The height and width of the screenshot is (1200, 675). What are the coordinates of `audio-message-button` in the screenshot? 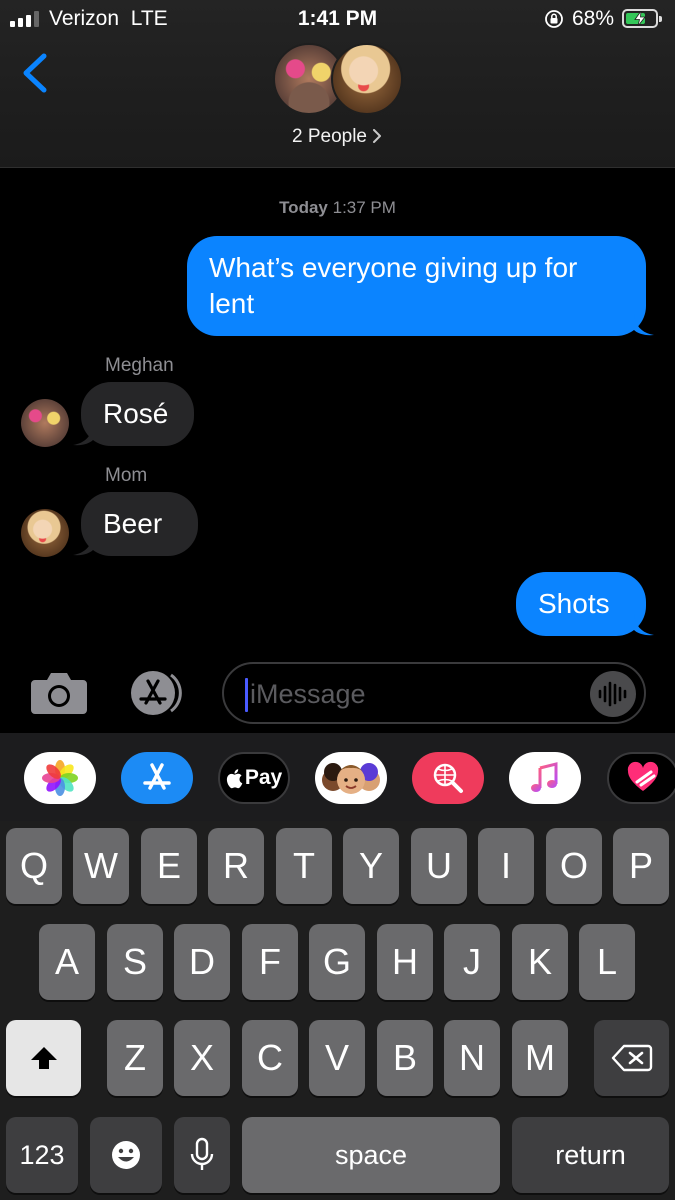 It's located at (613, 694).